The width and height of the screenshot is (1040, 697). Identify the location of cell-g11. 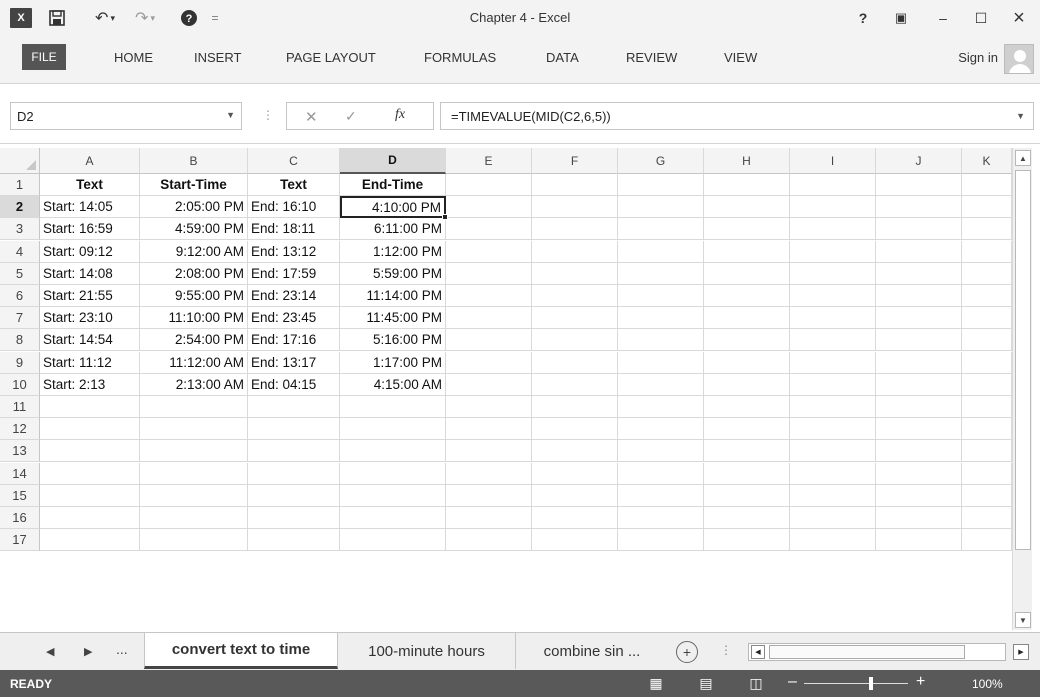
(661, 407).